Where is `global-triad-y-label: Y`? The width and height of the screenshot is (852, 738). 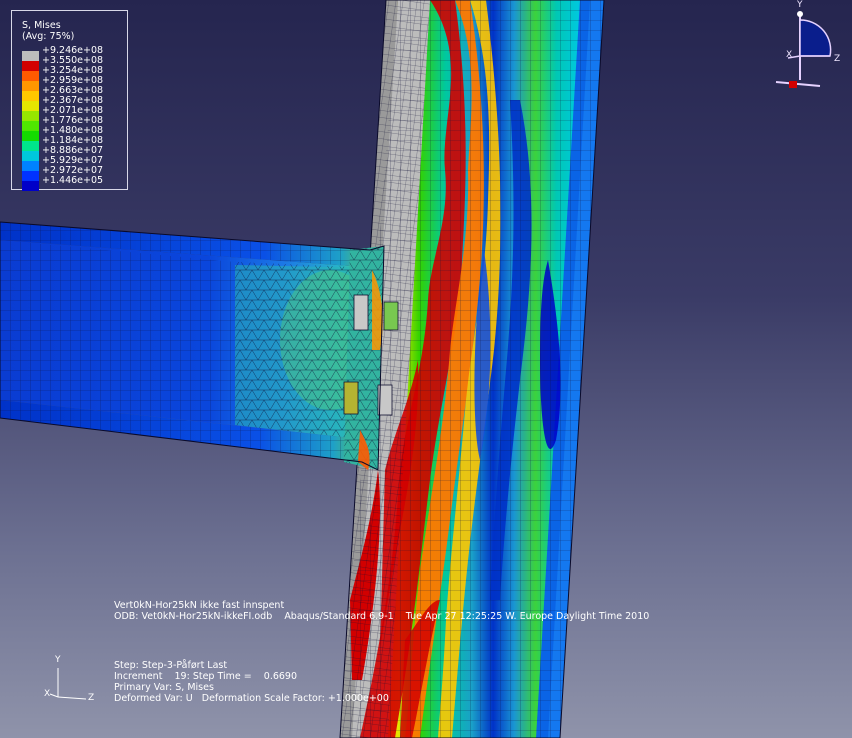
global-triad-y-label: Y is located at coordinates (58, 660).